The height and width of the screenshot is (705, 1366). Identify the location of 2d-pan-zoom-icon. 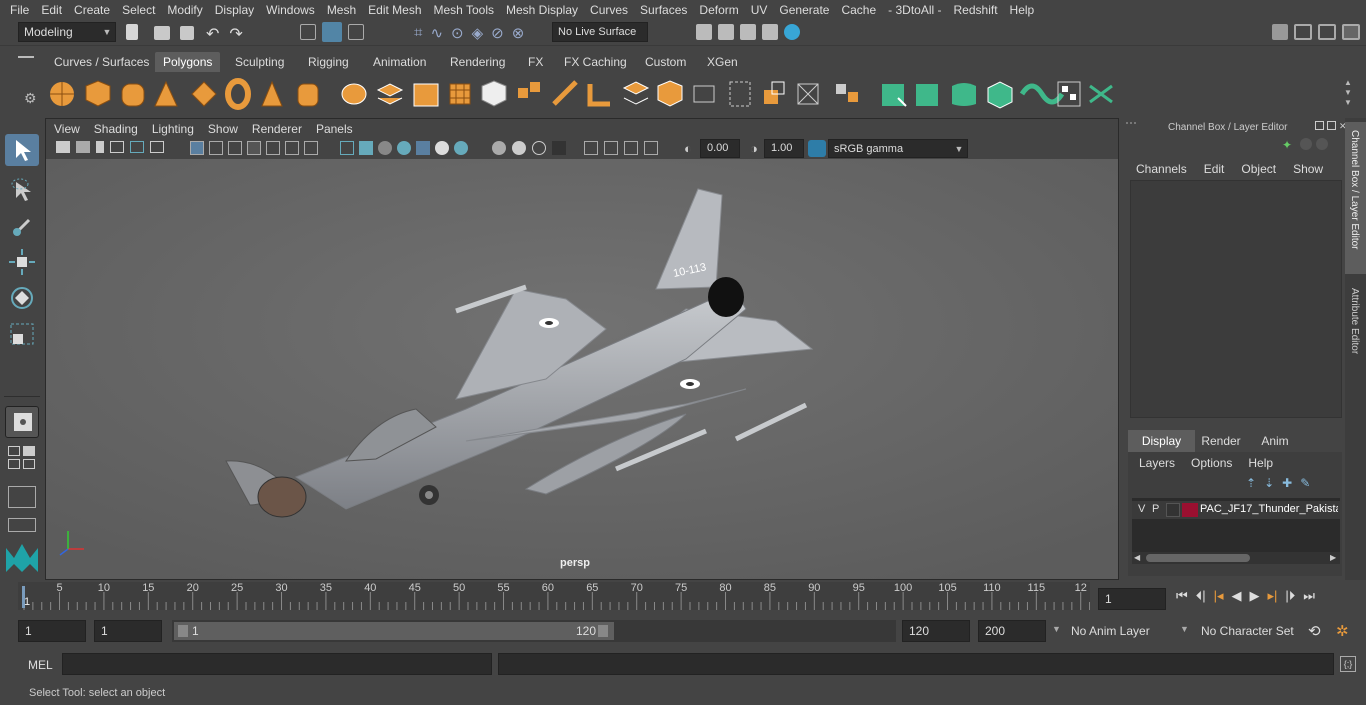
(137, 147).